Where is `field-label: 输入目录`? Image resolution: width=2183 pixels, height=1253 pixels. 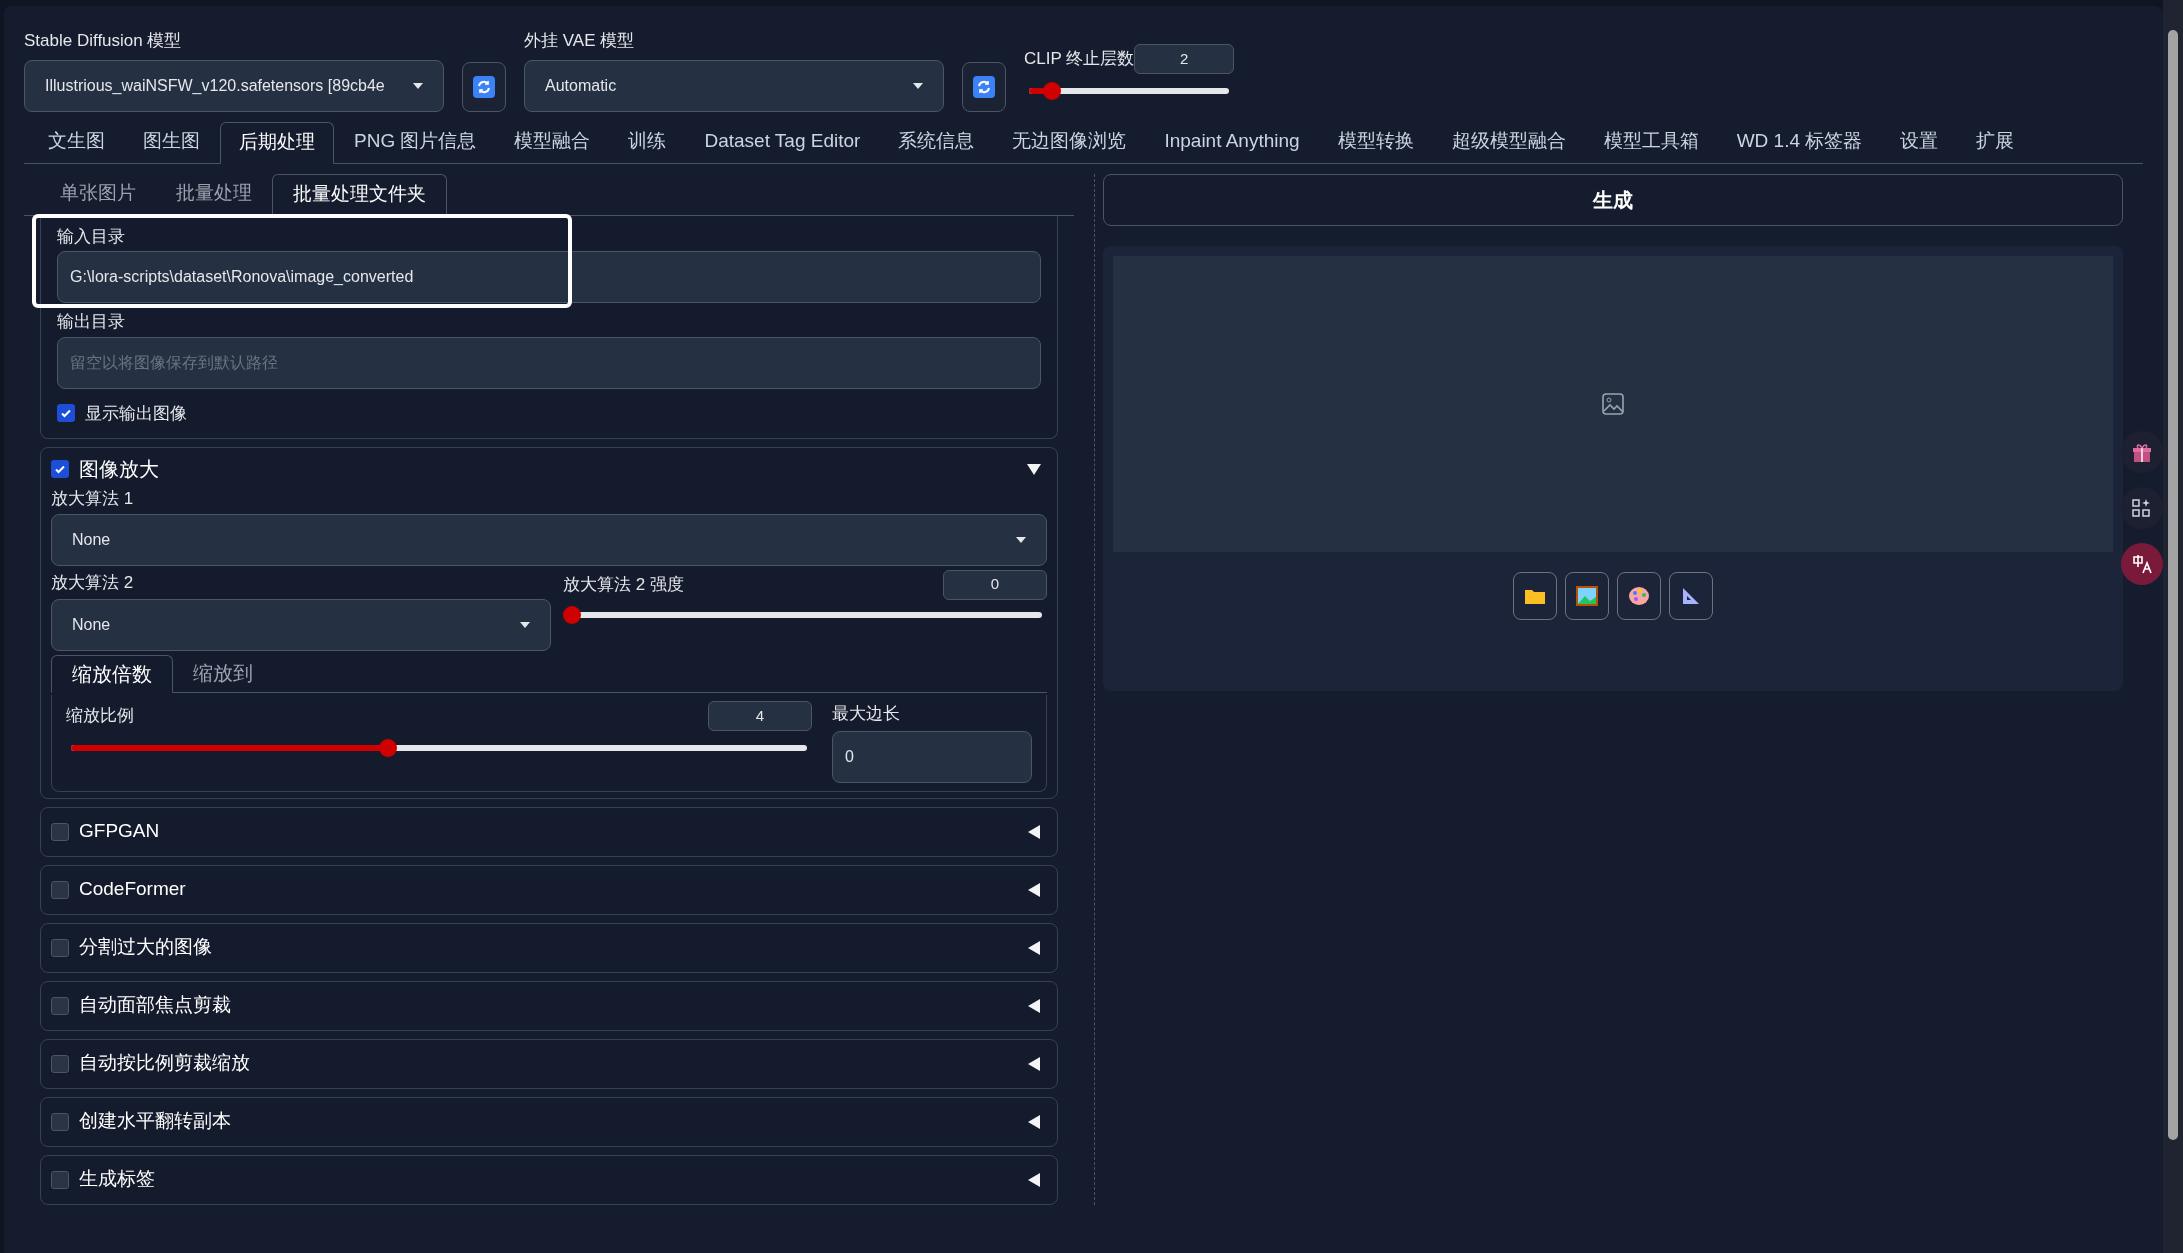
field-label: 输入目录 is located at coordinates (91, 236).